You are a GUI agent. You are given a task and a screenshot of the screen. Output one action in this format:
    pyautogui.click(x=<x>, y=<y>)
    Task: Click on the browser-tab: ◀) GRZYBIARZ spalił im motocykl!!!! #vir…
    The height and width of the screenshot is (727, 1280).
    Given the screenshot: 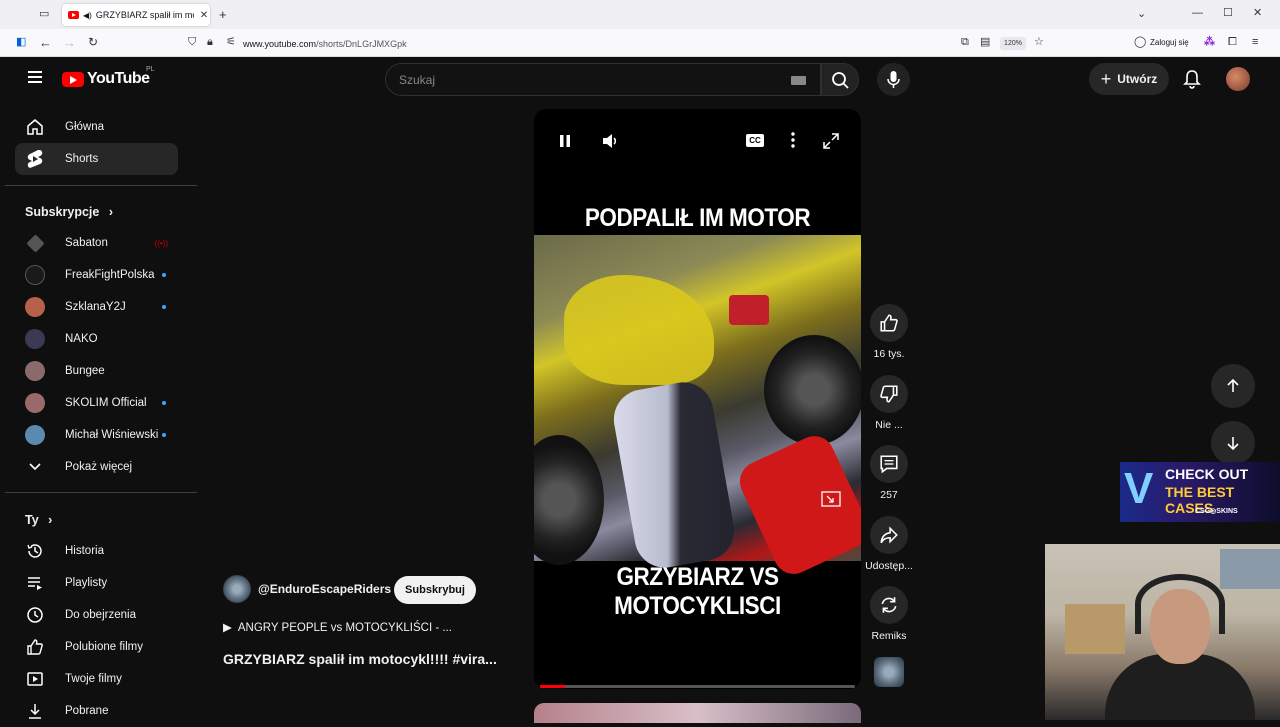 What is the action you would take?
    pyautogui.click(x=136, y=15)
    